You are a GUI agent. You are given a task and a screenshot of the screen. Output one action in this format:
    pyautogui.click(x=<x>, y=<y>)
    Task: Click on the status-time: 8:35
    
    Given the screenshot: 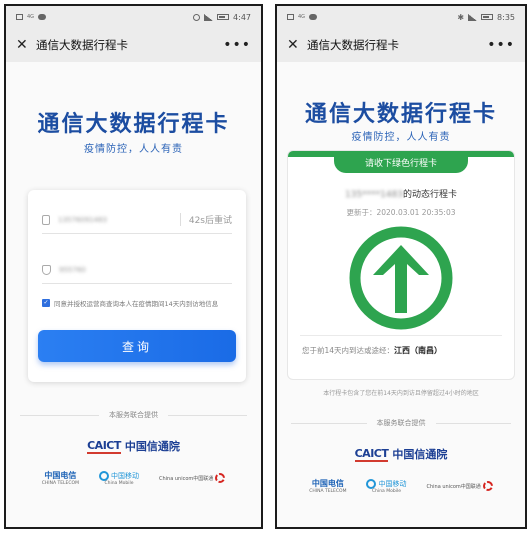 What is the action you would take?
    pyautogui.click(x=506, y=17)
    